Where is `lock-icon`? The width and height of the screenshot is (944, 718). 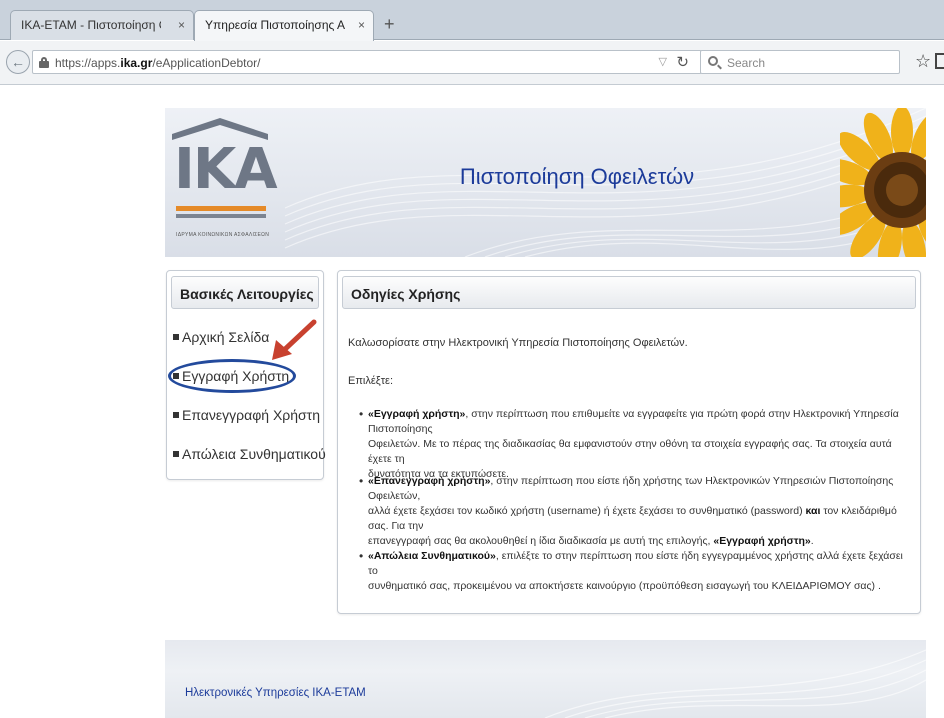 lock-icon is located at coordinates (44, 62).